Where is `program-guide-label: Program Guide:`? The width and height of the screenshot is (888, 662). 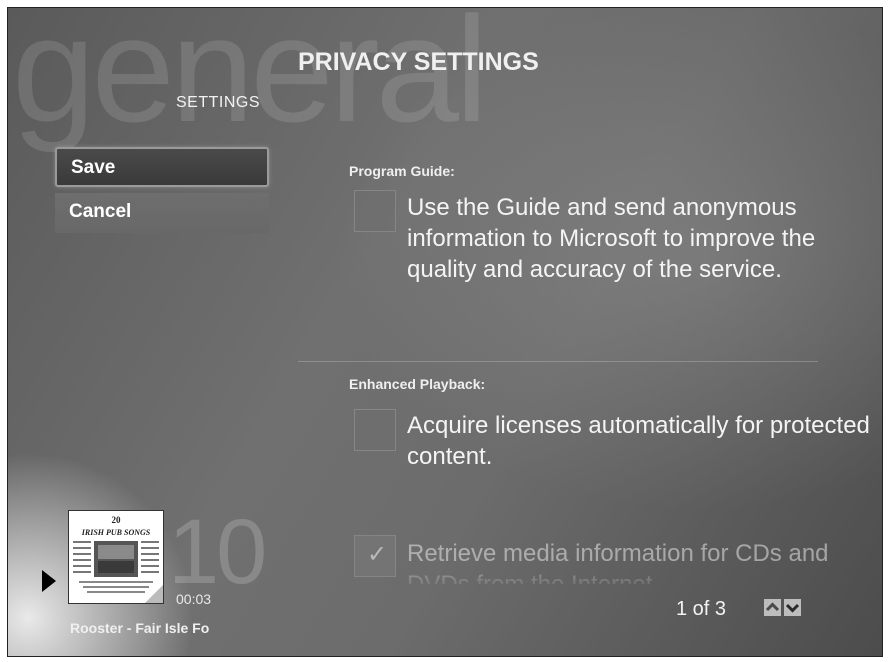 program-guide-label: Program Guide: is located at coordinates (402, 171).